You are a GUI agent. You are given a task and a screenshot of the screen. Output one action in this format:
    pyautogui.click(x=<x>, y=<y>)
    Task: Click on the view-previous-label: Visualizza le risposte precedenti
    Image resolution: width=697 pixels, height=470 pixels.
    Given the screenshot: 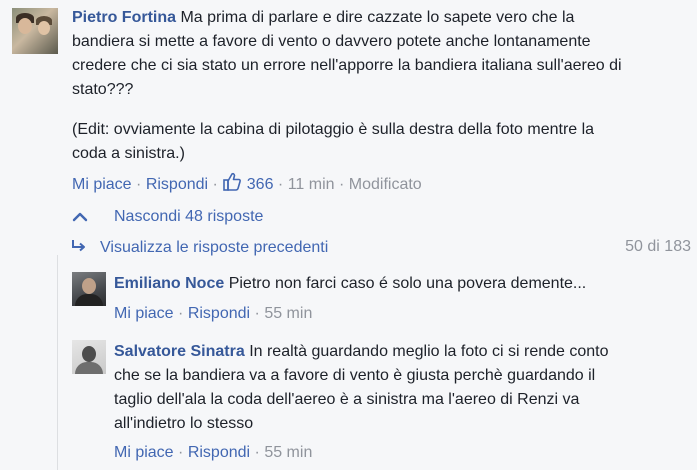 What is the action you would take?
    pyautogui.click(x=214, y=247)
    